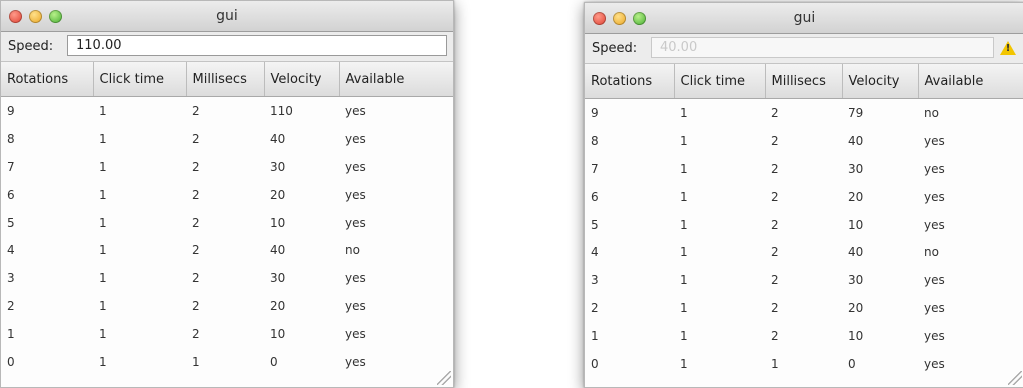 The image size is (1023, 388). I want to click on table-cell: 7, so click(11, 166).